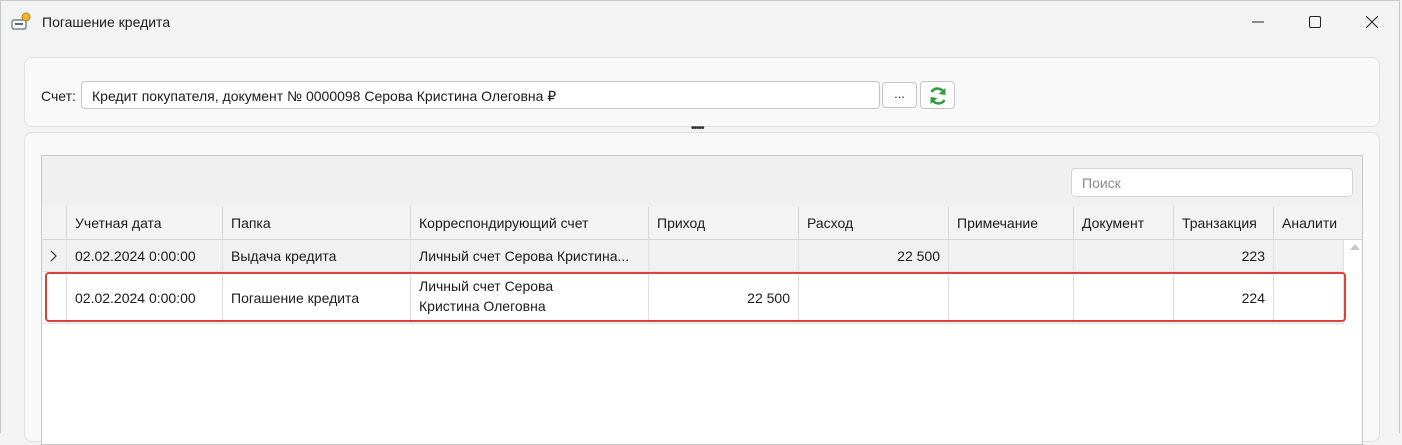  What do you see at coordinates (1309, 223) in the screenshot?
I see `column-header-analytics: Аналити` at bounding box center [1309, 223].